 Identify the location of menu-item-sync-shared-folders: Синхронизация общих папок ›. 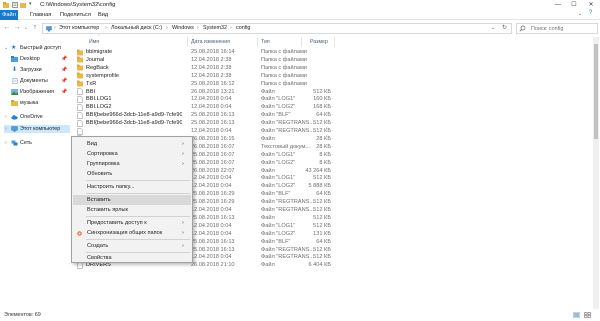
(132, 233).